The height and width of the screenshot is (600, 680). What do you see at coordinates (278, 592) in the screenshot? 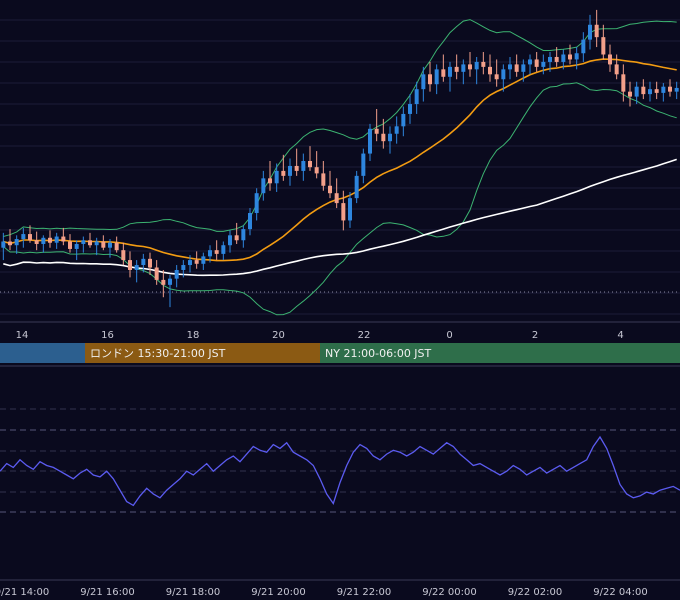
I see `bottom-x-tick-label: 9/21 20:00` at bounding box center [278, 592].